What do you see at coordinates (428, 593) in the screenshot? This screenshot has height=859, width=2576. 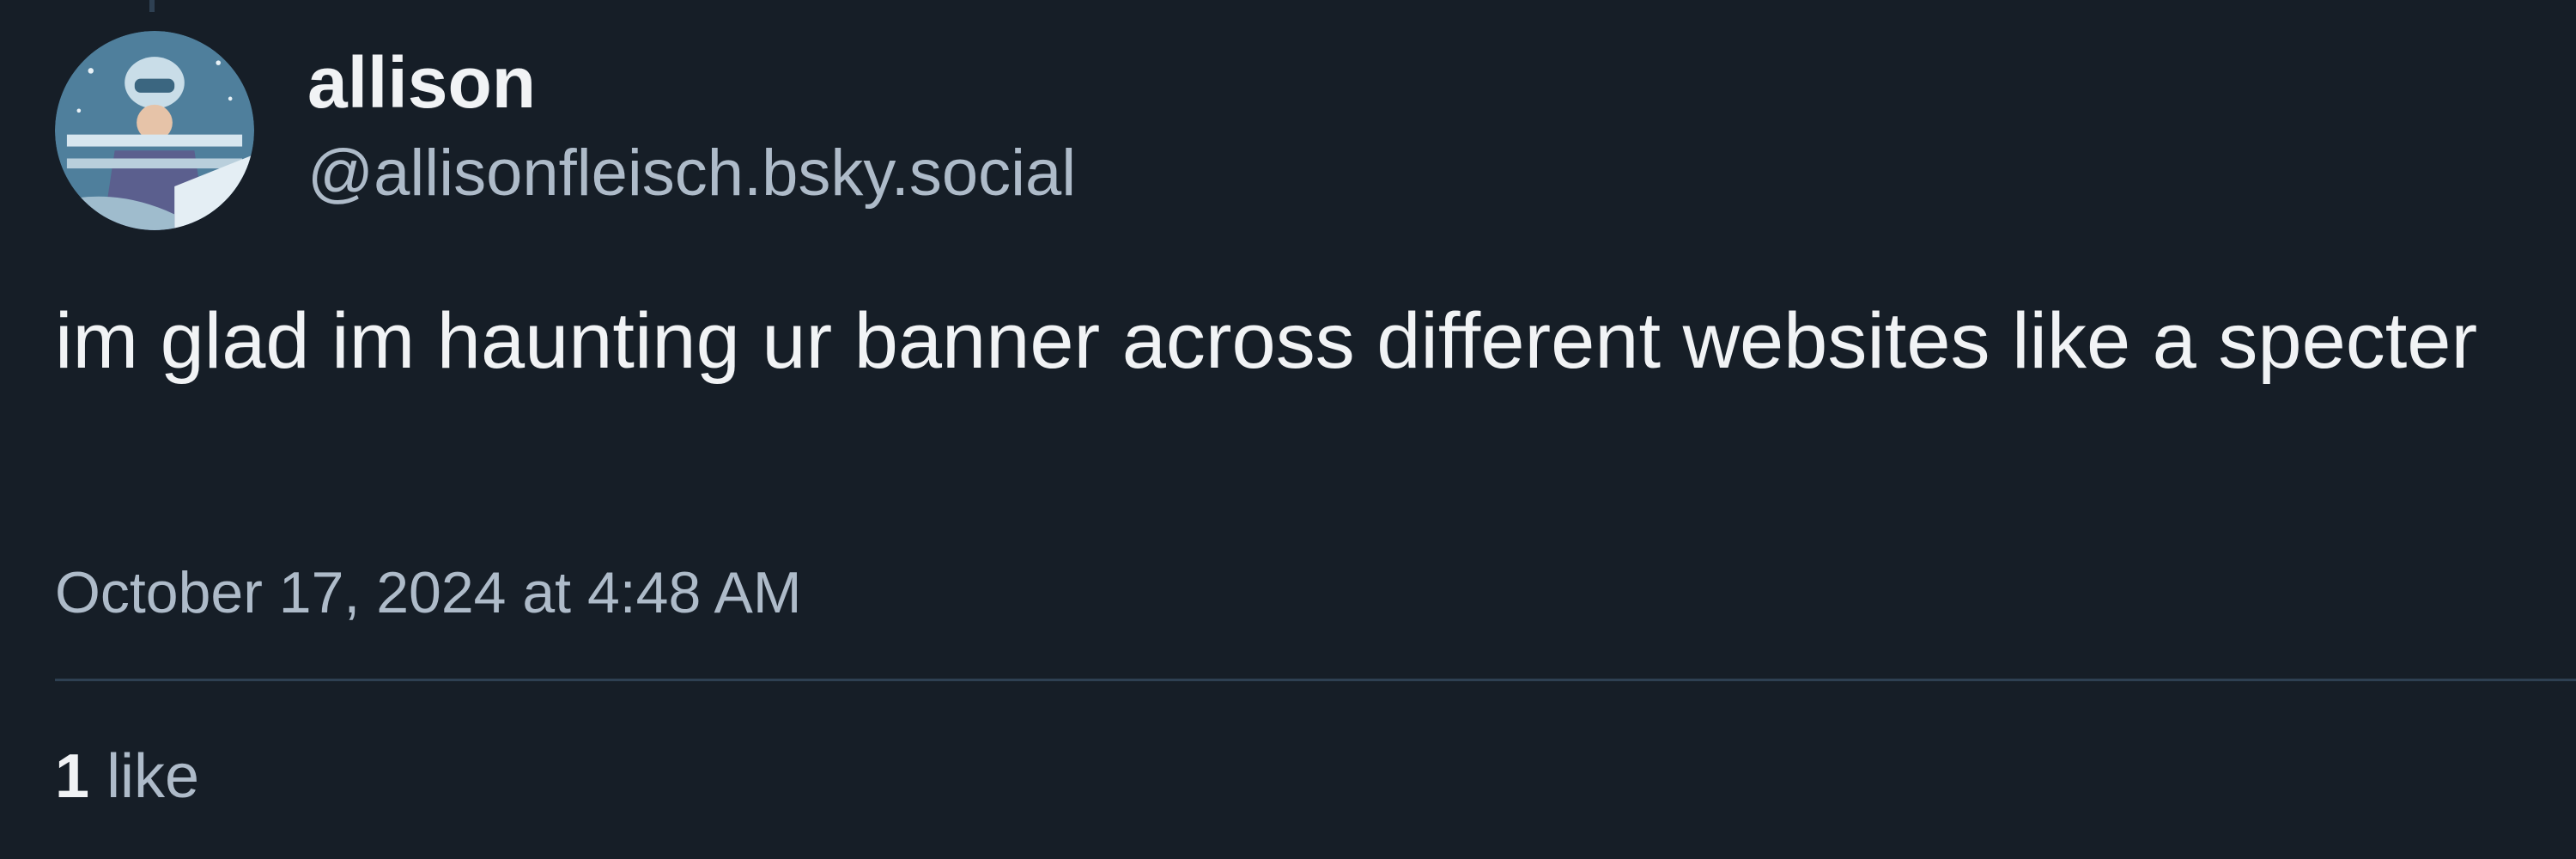 I see `post-timestamp: October 17, 2024 at 4:48 AM` at bounding box center [428, 593].